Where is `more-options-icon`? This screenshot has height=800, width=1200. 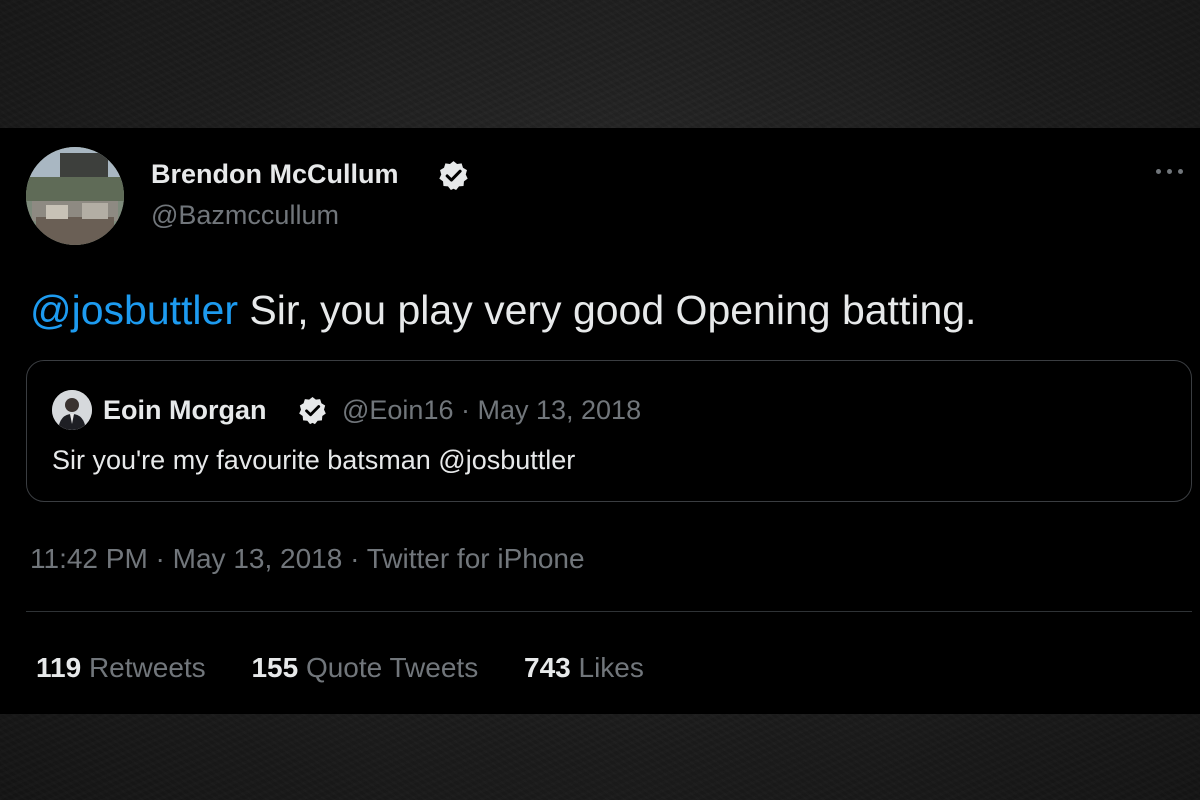 more-options-icon is located at coordinates (1170, 171).